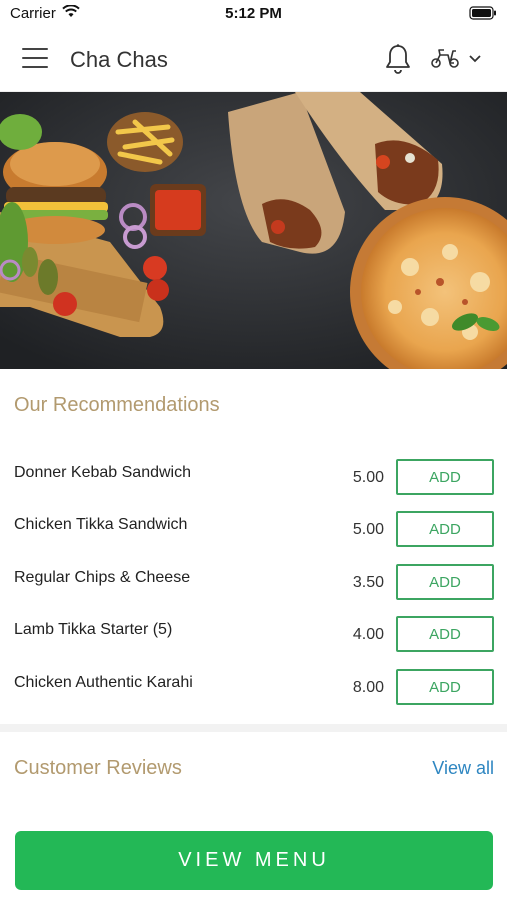 Image resolution: width=507 pixels, height=900 pixels. I want to click on view-menu-button: VIEW MENU, so click(254, 860).